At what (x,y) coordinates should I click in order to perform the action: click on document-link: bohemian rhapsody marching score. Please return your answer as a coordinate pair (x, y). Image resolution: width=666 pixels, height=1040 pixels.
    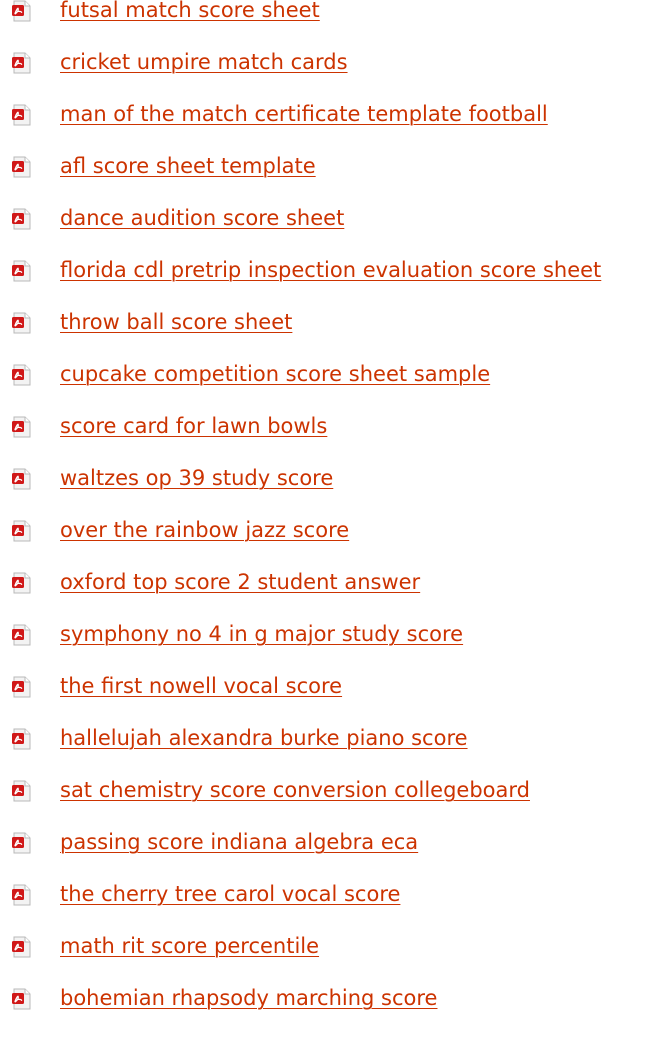
    Looking at the image, I should click on (248, 998).